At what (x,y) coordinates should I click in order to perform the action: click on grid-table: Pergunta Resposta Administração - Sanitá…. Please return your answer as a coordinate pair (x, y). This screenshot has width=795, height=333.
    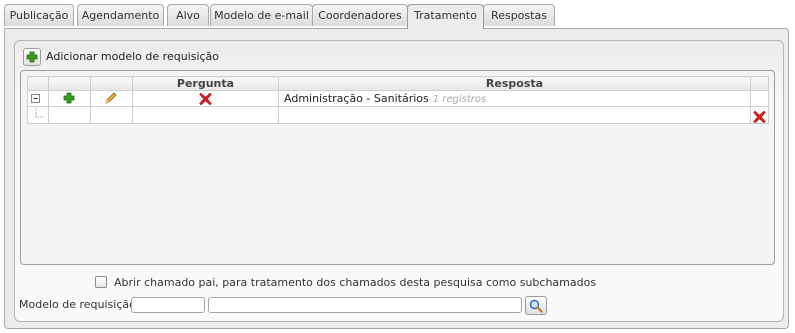
    Looking at the image, I should click on (398, 100).